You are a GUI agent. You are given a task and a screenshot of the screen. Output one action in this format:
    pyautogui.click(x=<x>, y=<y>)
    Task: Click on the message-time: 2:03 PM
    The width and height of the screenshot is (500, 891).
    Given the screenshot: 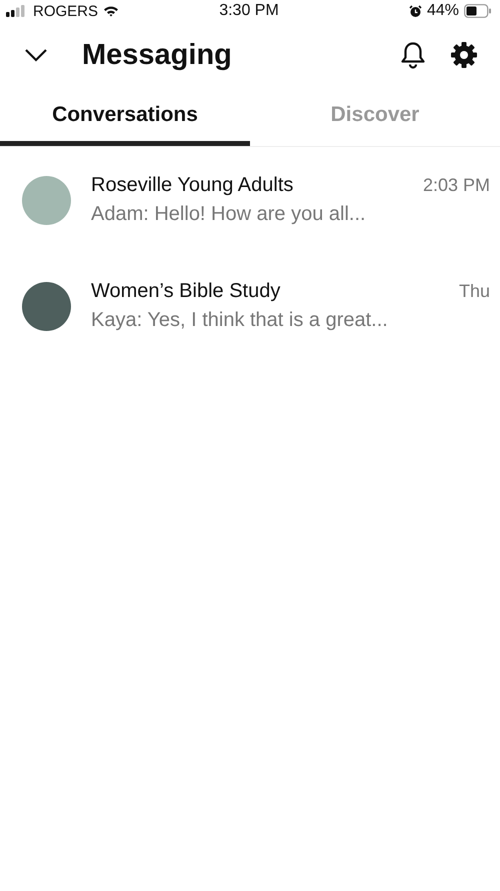 What is the action you would take?
    pyautogui.click(x=456, y=185)
    